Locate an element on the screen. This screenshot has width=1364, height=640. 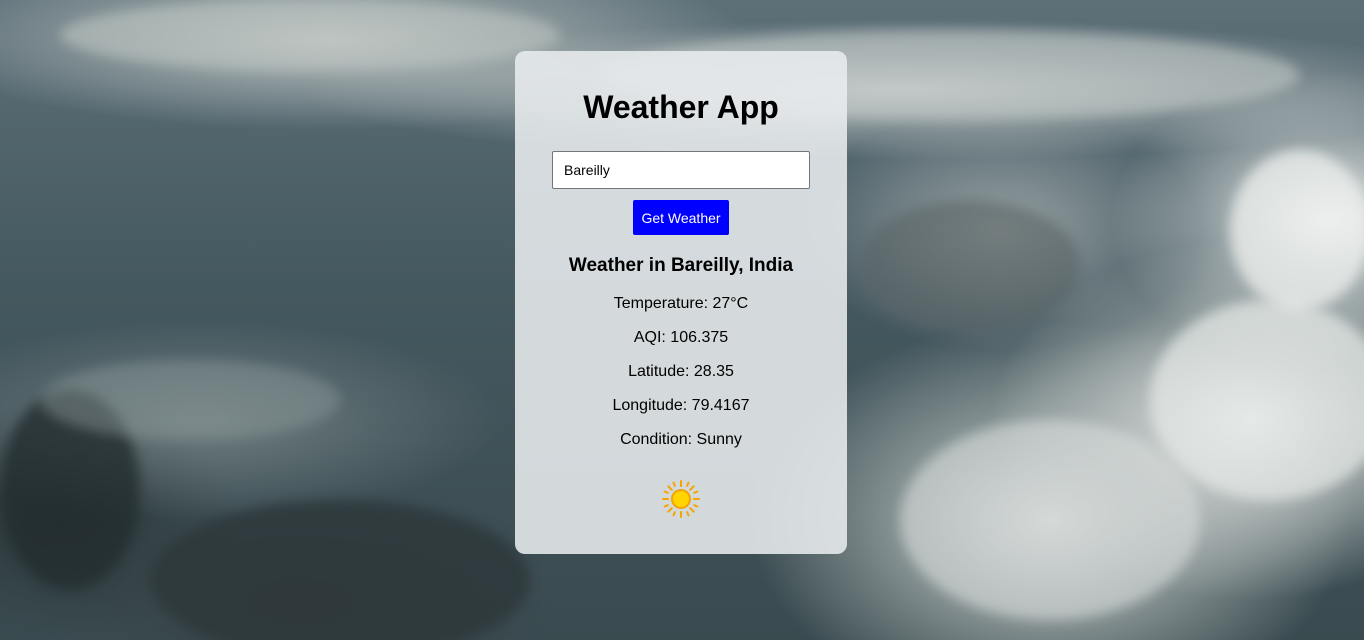
app-title: Weather App is located at coordinates (681, 107).